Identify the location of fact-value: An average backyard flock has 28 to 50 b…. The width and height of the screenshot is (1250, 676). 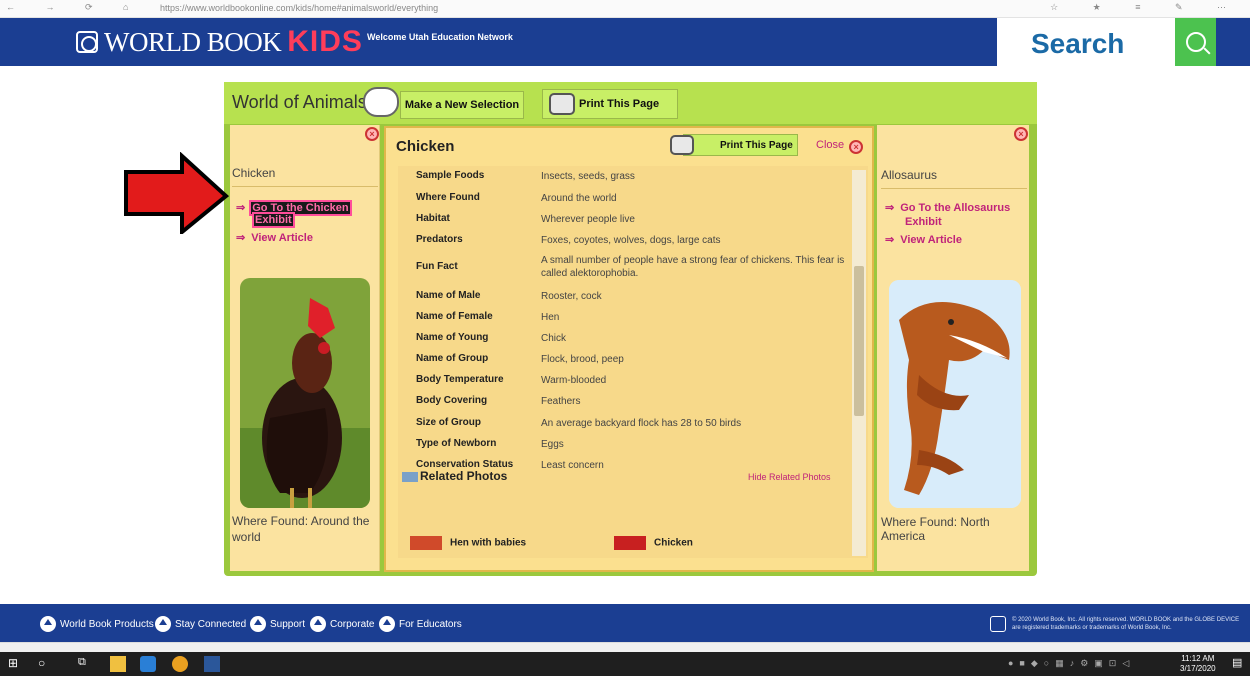
(641, 423).